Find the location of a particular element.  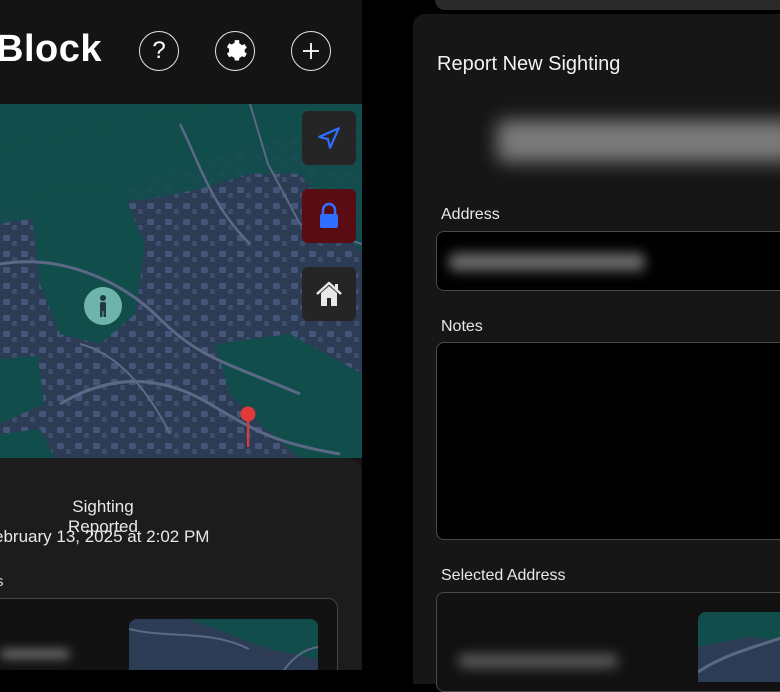

gear-icon is located at coordinates (236, 50).